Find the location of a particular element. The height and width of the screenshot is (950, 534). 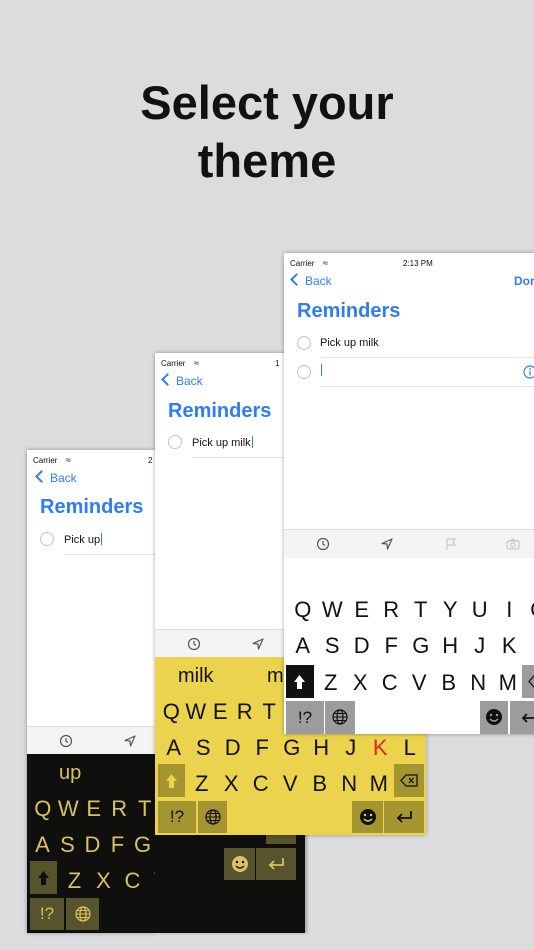

suggestion-word-2: m is located at coordinates (275, 676).